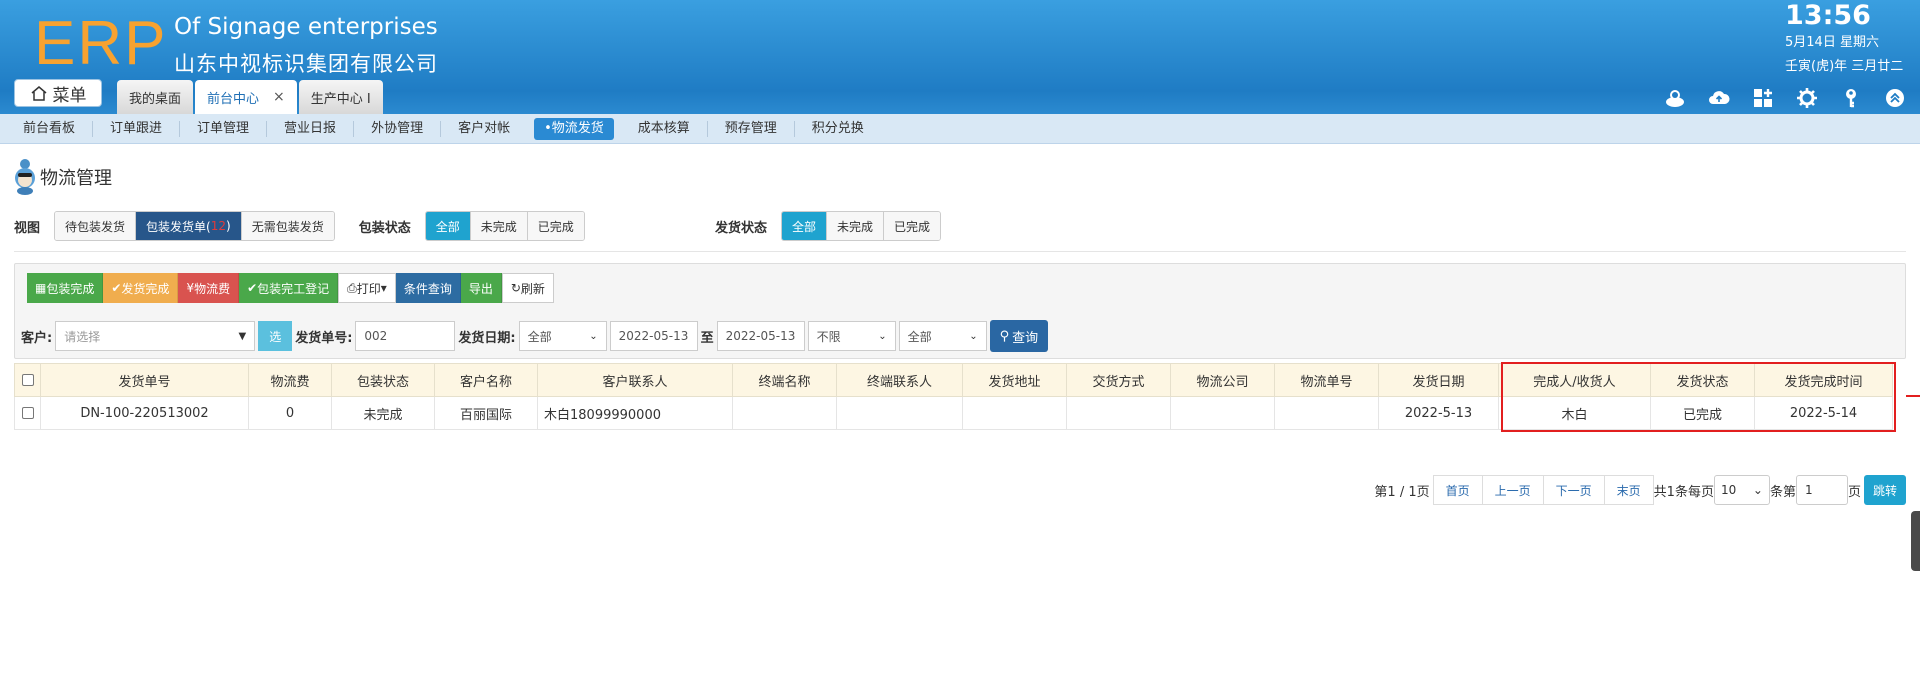  I want to click on customer-contact-cell: 木白18099990000, so click(635, 413).